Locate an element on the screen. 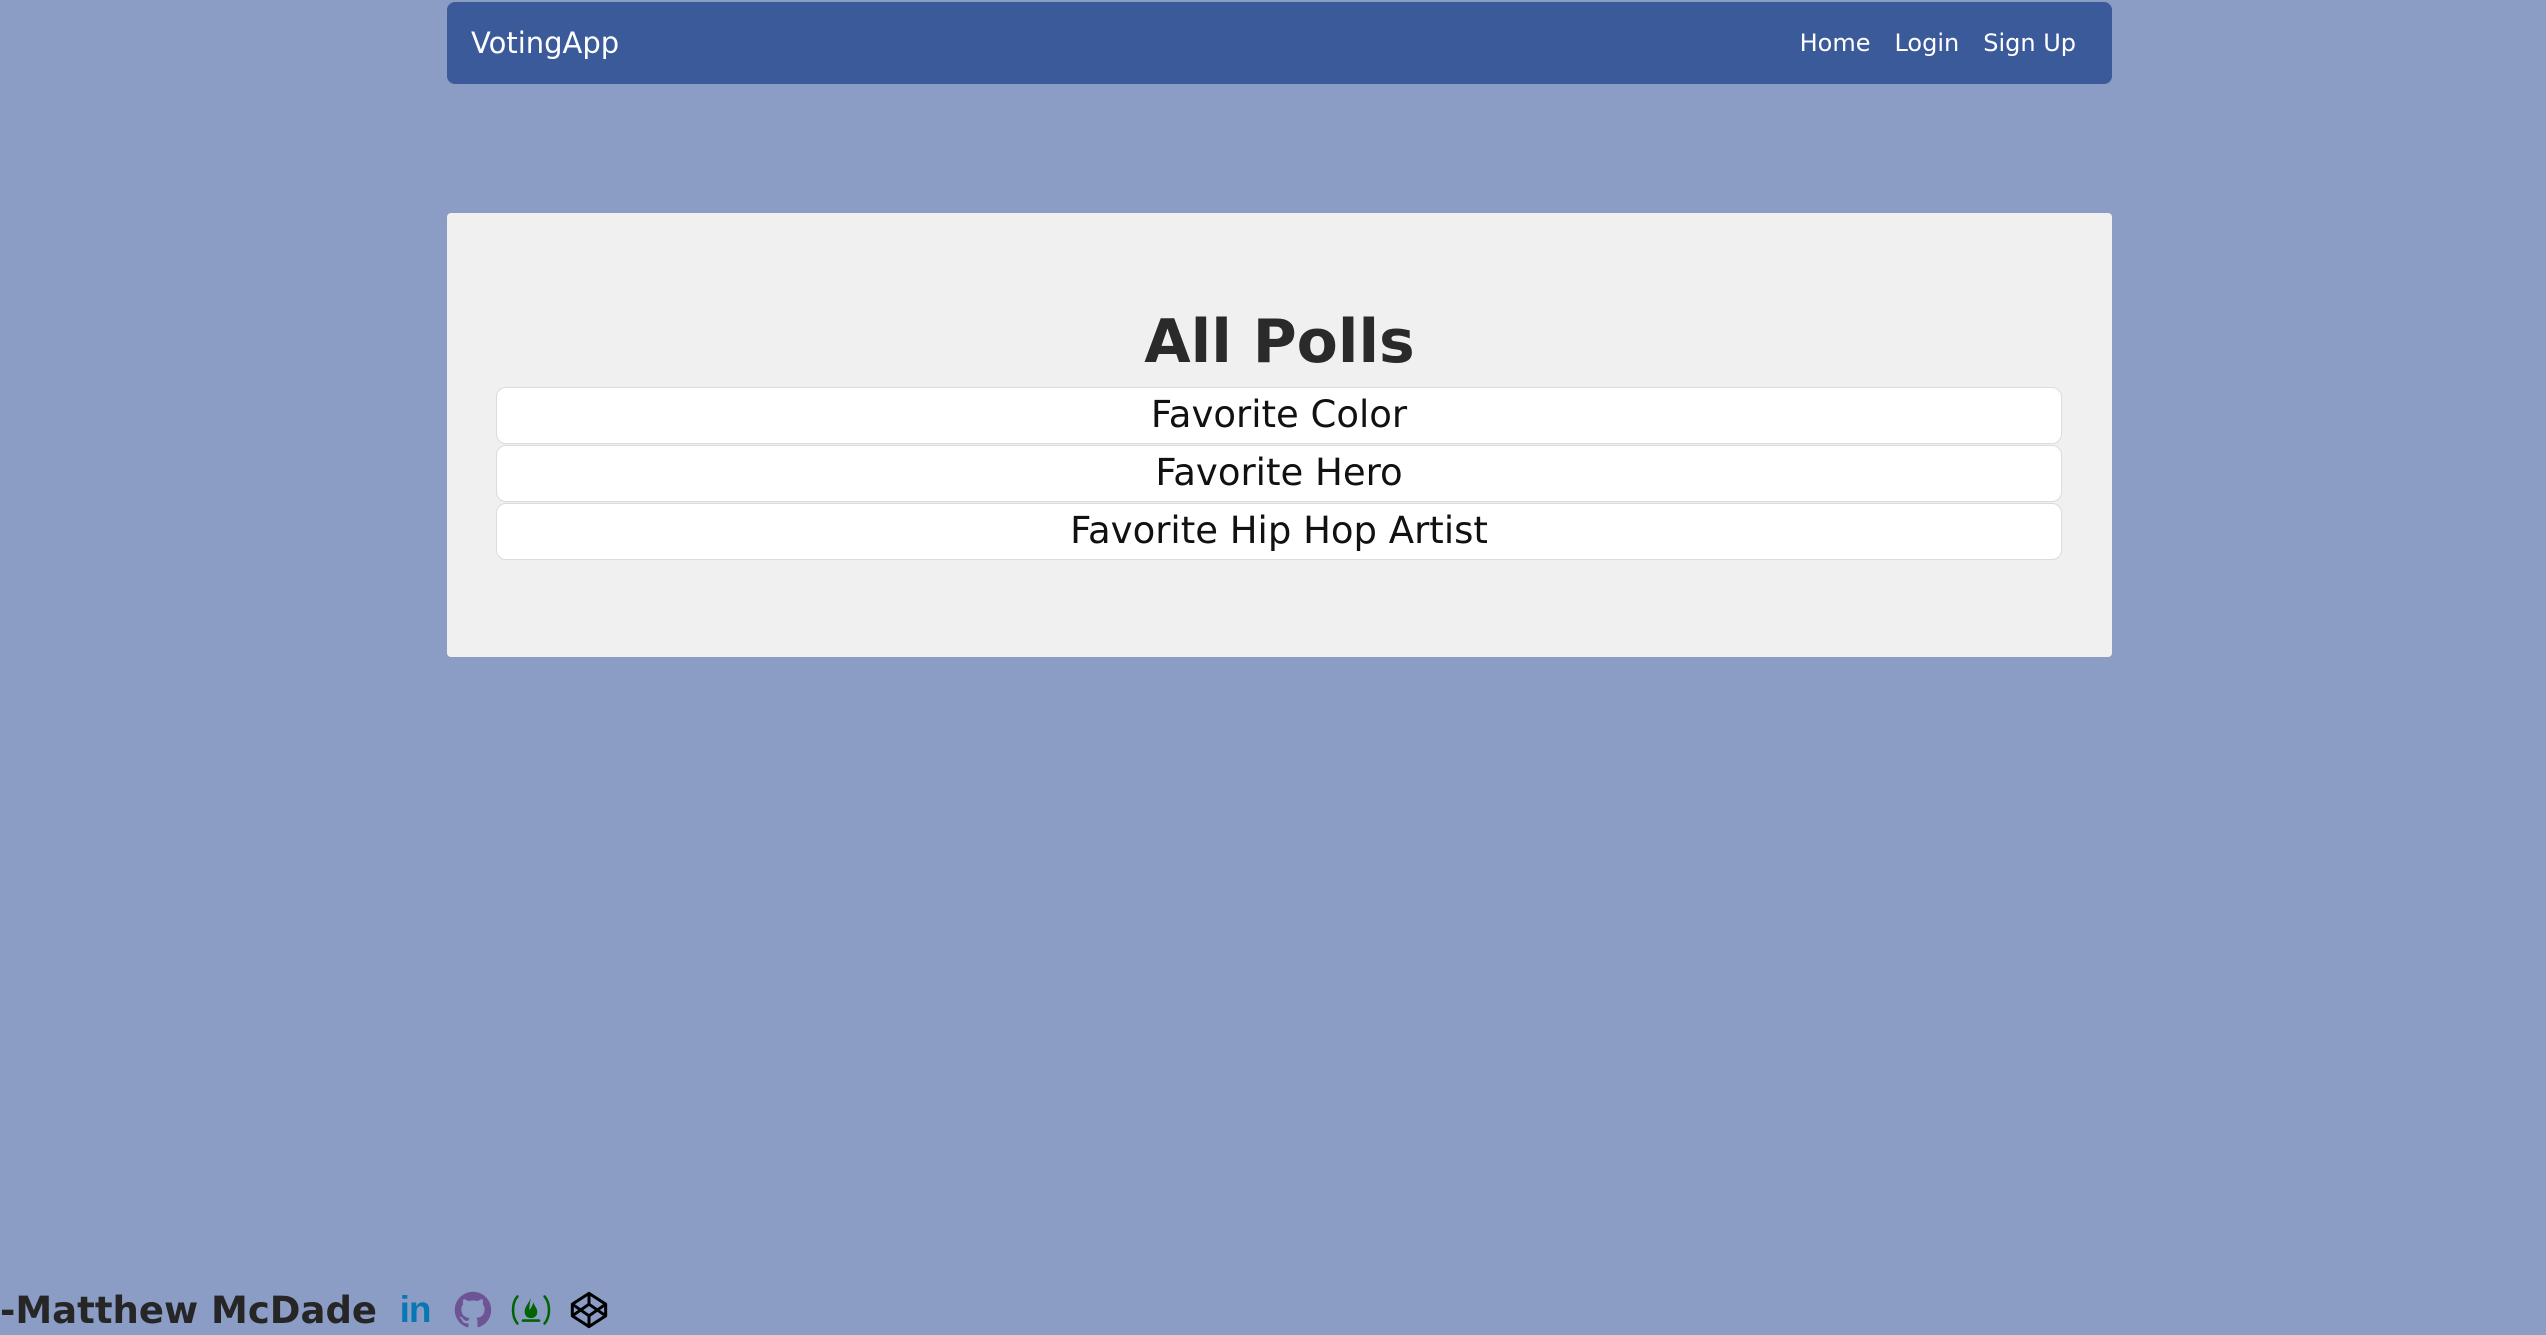  linkedin-glyph: in is located at coordinates (415, 1309).